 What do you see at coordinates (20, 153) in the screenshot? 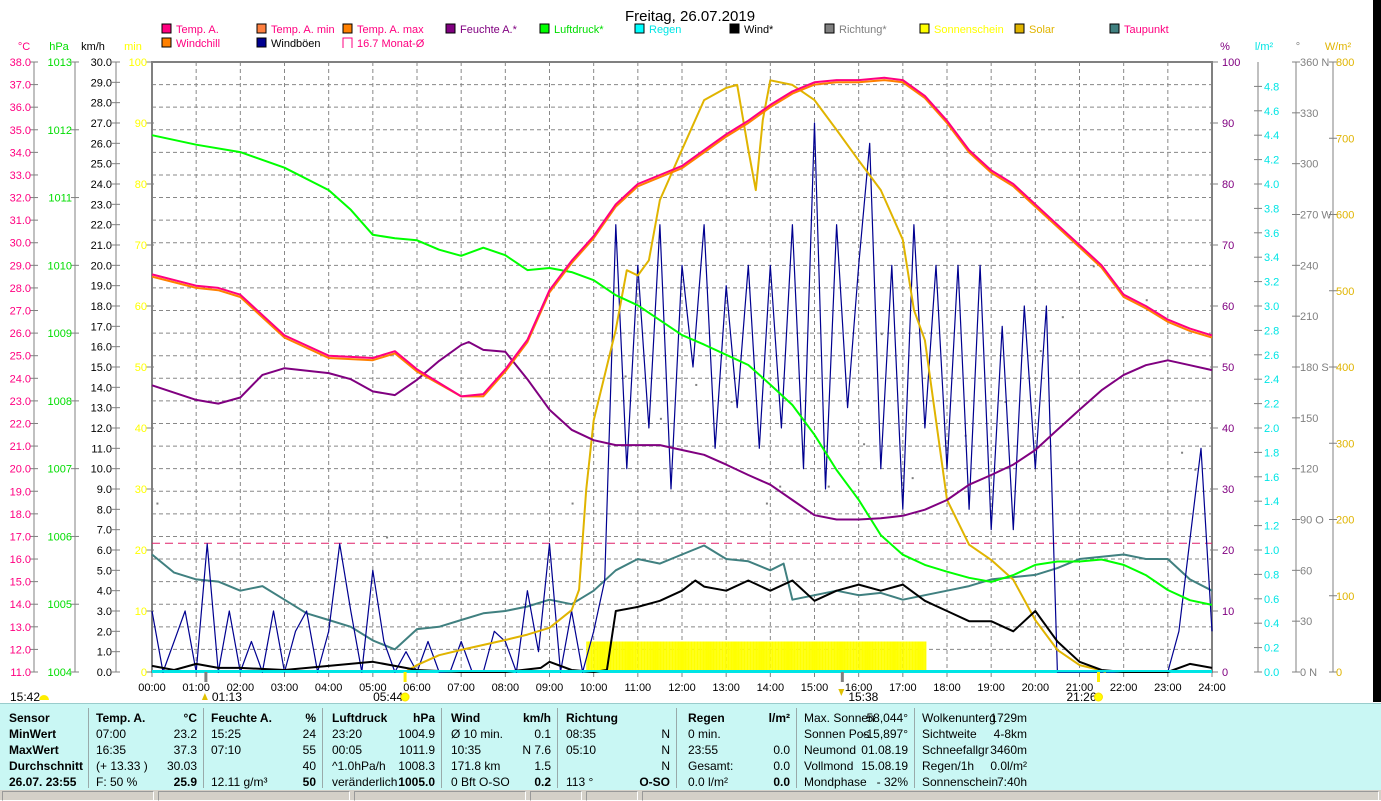
I see `axis-tick-label: 34.0` at bounding box center [20, 153].